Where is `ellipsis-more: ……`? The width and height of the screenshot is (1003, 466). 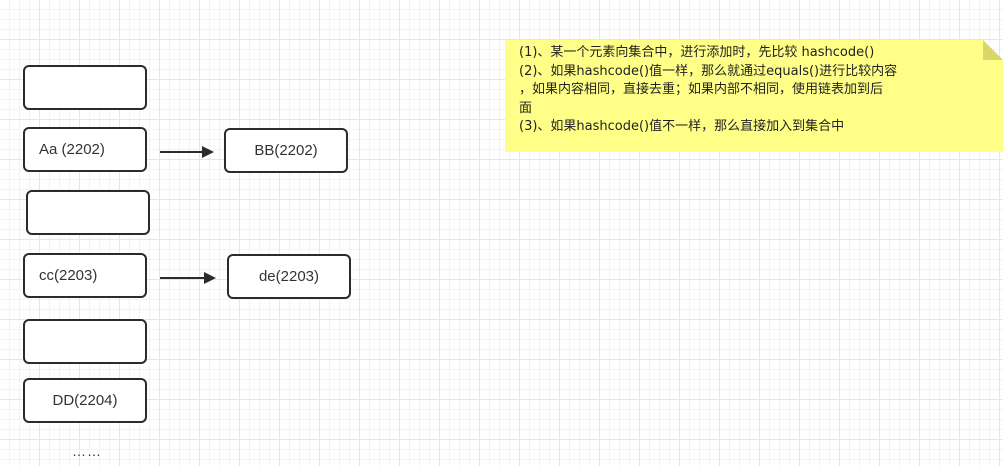 ellipsis-more: …… is located at coordinates (87, 451).